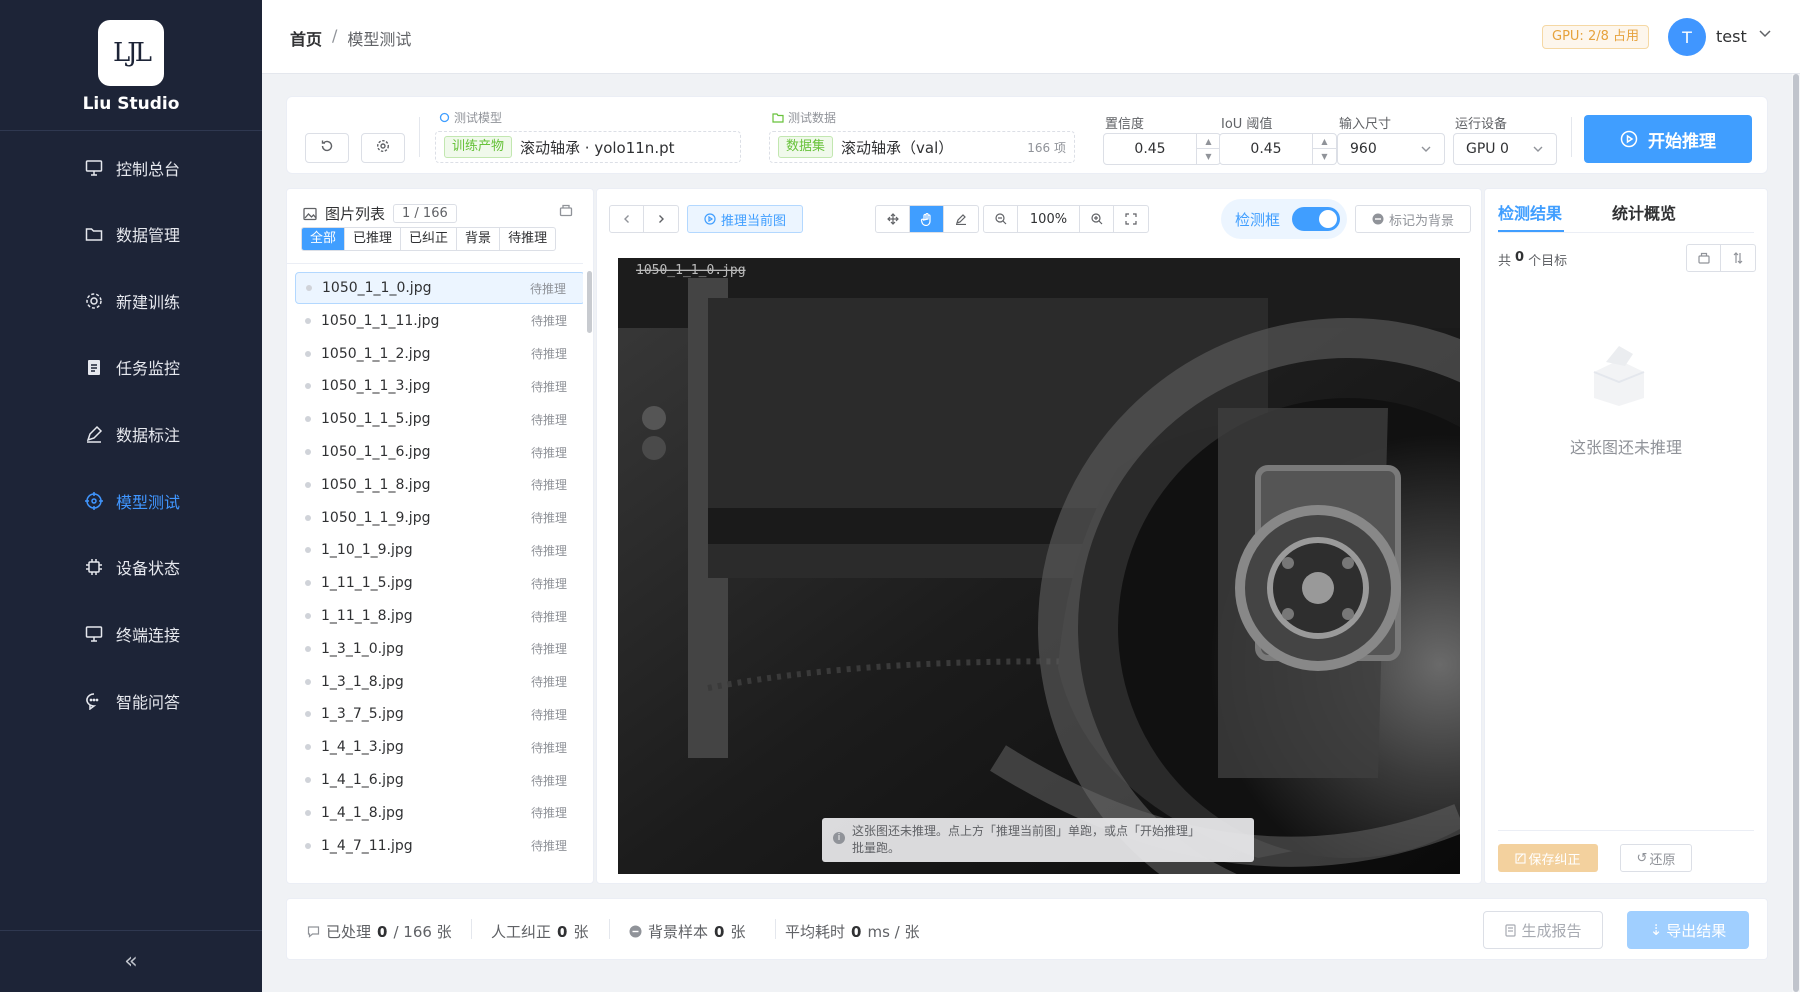 This screenshot has width=1800, height=992. I want to click on file-list-item: 1_3_1_8.jpg 待推理, so click(439, 682).